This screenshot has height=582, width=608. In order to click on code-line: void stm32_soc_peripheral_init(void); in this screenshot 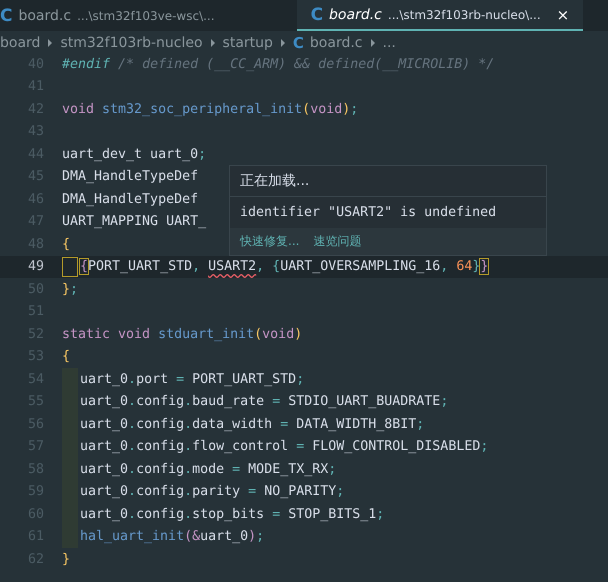, I will do `click(210, 109)`.